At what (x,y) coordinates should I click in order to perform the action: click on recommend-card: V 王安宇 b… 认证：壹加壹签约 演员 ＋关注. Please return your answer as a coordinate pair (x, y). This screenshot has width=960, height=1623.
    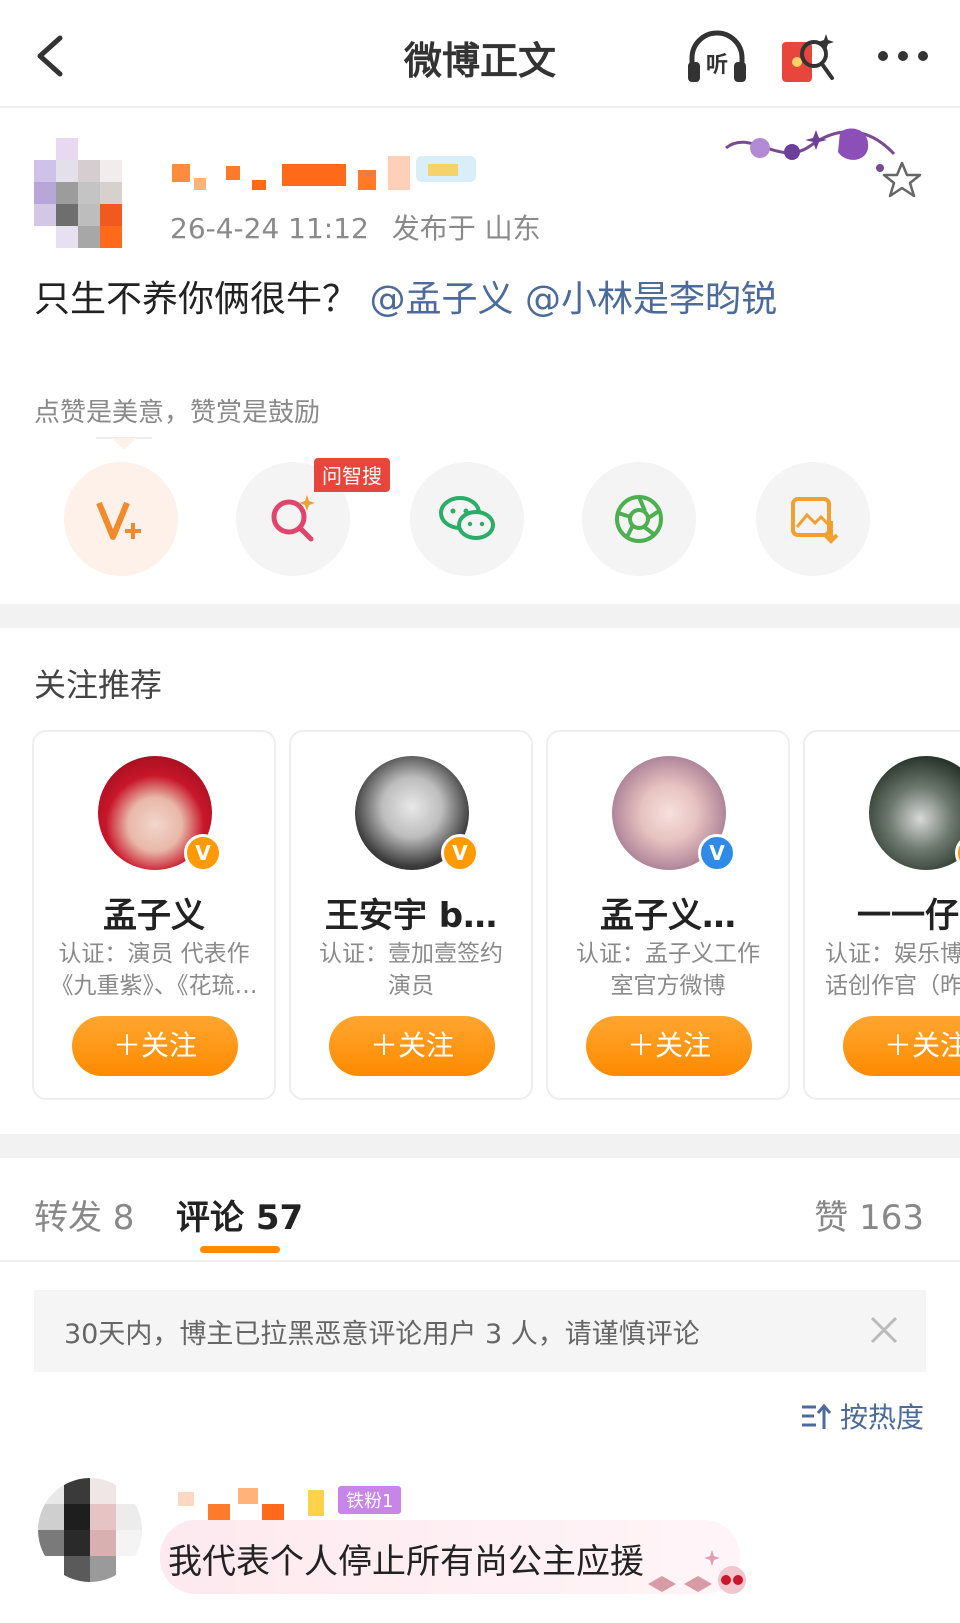
    Looking at the image, I should click on (411, 915).